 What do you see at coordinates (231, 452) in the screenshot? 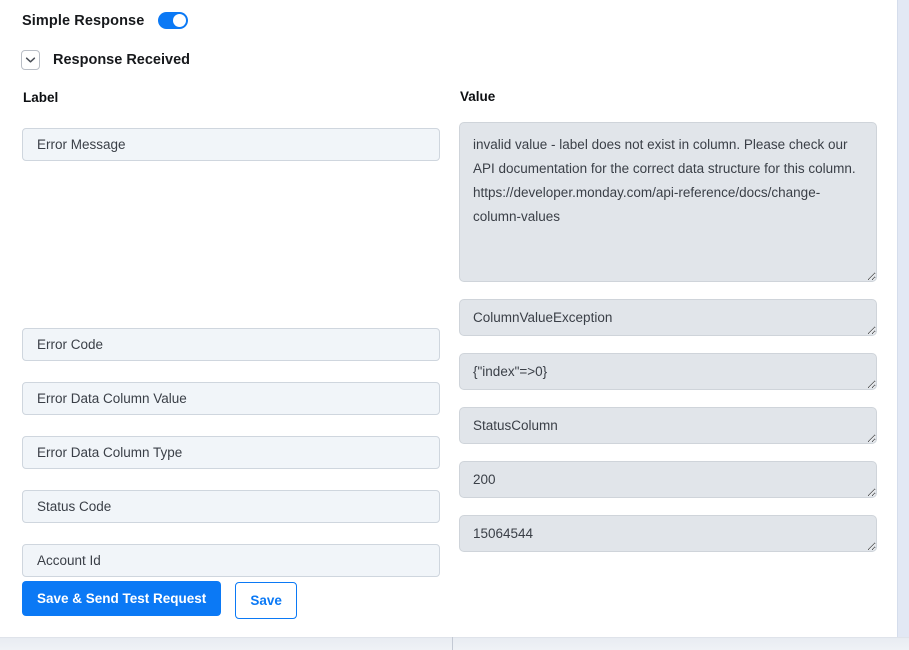
I see `label-input-error-data-column-type` at bounding box center [231, 452].